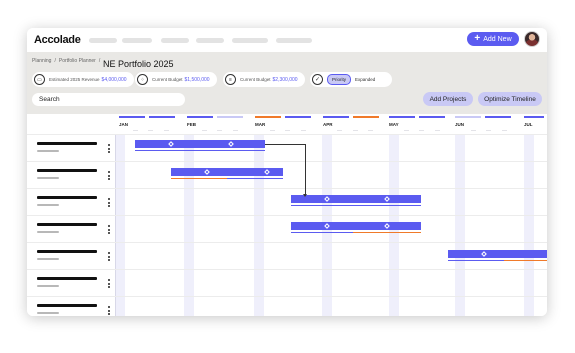  What do you see at coordinates (124, 124) in the screenshot?
I see `month-label: JAN` at bounding box center [124, 124].